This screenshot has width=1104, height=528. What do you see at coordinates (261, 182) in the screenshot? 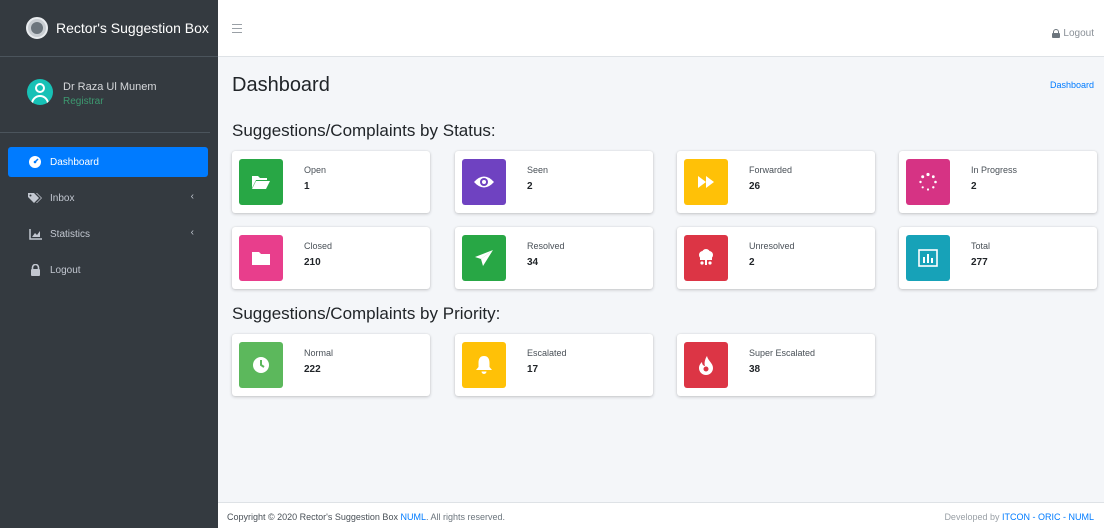
I see `folder-open-icon` at bounding box center [261, 182].